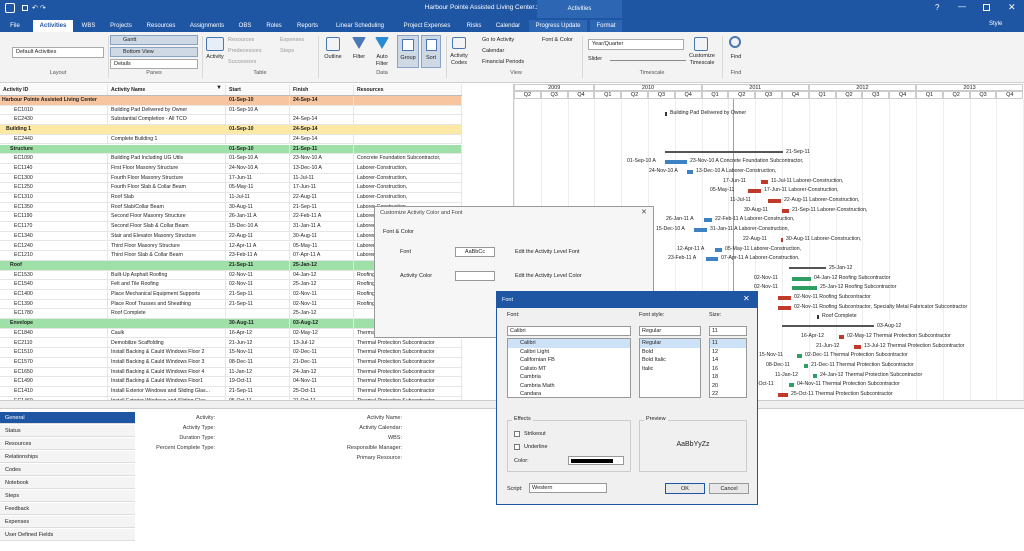 The width and height of the screenshot is (1024, 551). I want to click on menu-tab: Roles, so click(274, 26).